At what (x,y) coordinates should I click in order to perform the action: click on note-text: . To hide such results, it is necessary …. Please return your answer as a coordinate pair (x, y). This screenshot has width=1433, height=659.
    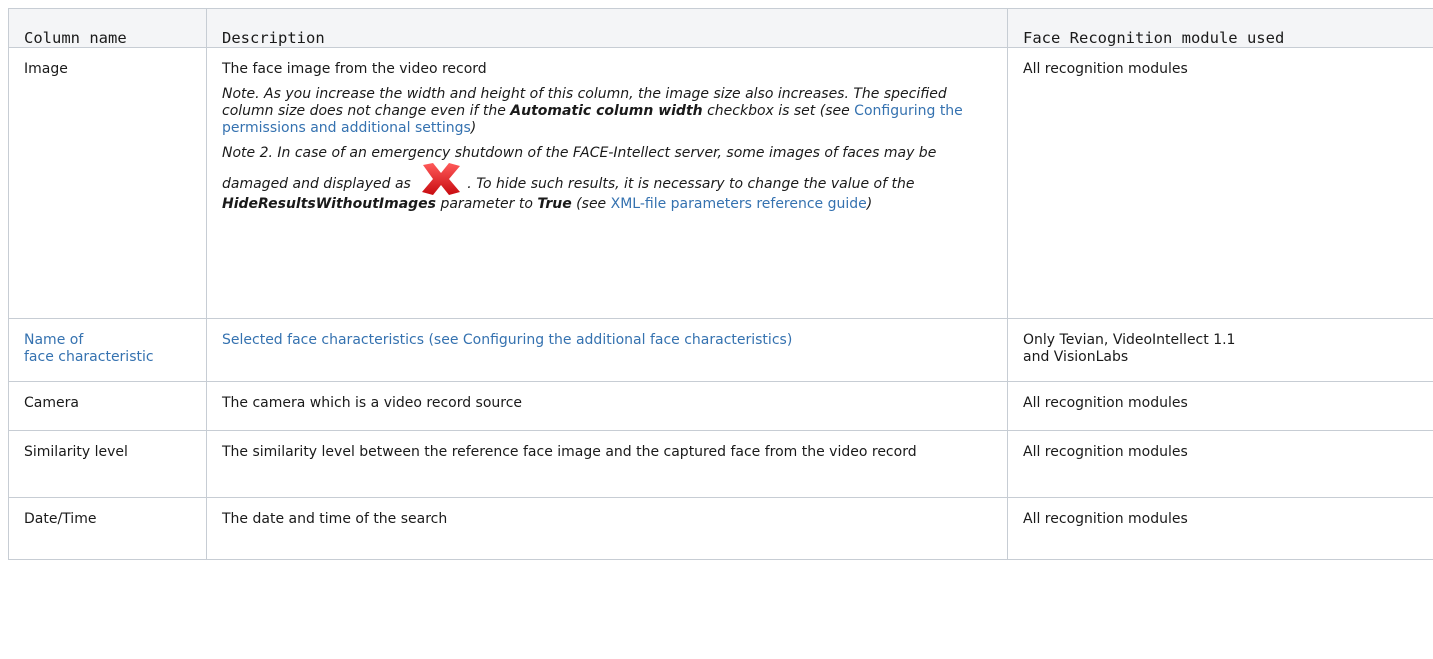
    Looking at the image, I should click on (691, 184).